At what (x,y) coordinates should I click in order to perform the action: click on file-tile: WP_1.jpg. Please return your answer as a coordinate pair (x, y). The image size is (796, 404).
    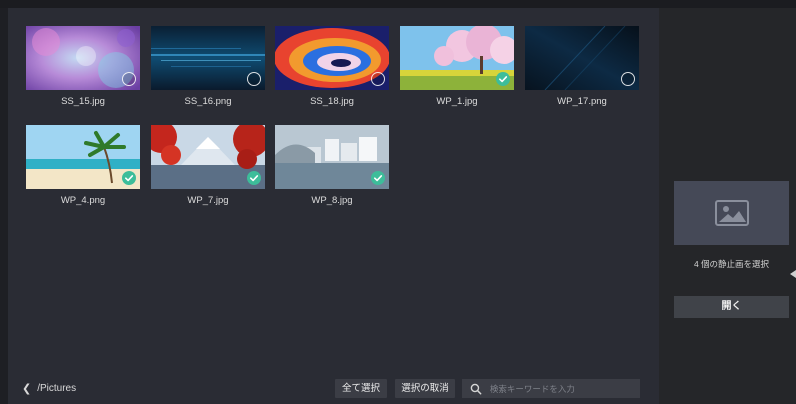
    Looking at the image, I should click on (457, 66).